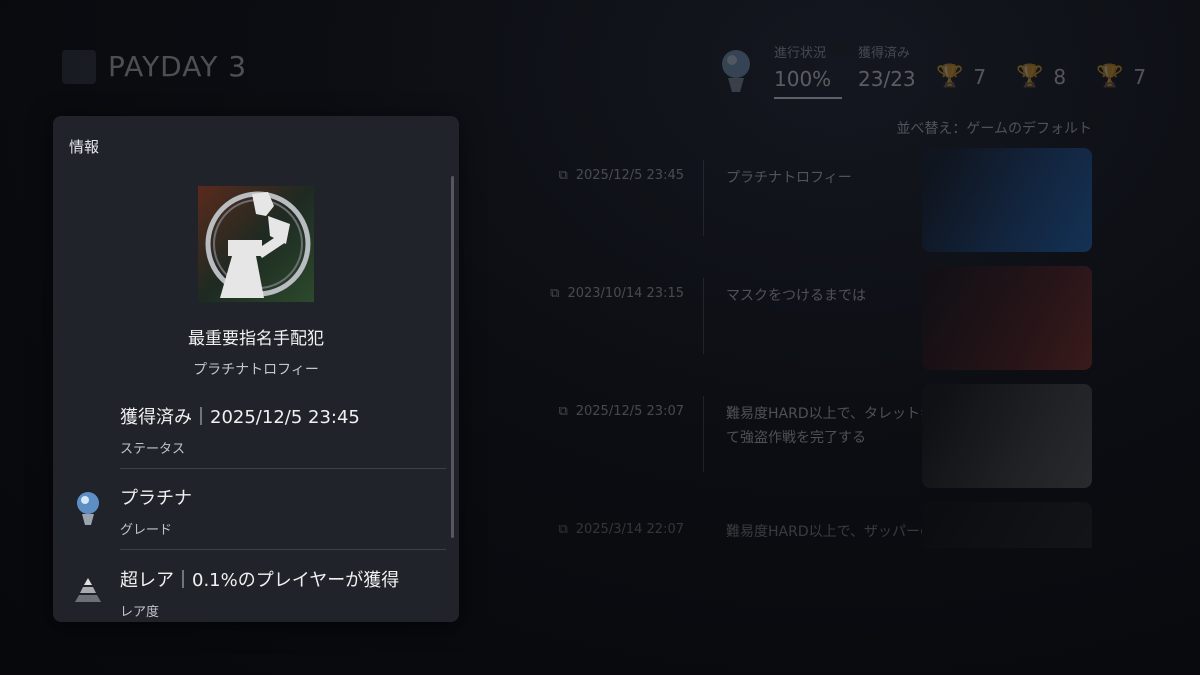  What do you see at coordinates (625, 293) in the screenshot?
I see `trophy-date-text: 2023/10/14 23:15` at bounding box center [625, 293].